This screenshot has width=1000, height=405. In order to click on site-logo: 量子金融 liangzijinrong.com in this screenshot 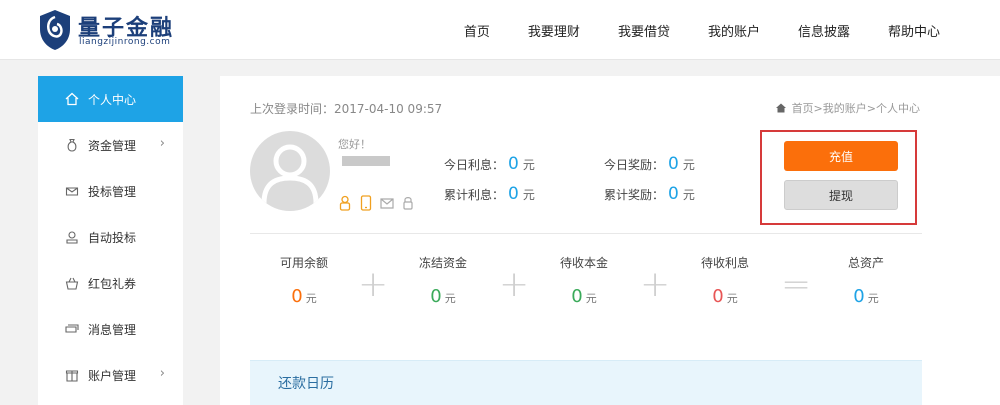, I will do `click(133, 30)`.